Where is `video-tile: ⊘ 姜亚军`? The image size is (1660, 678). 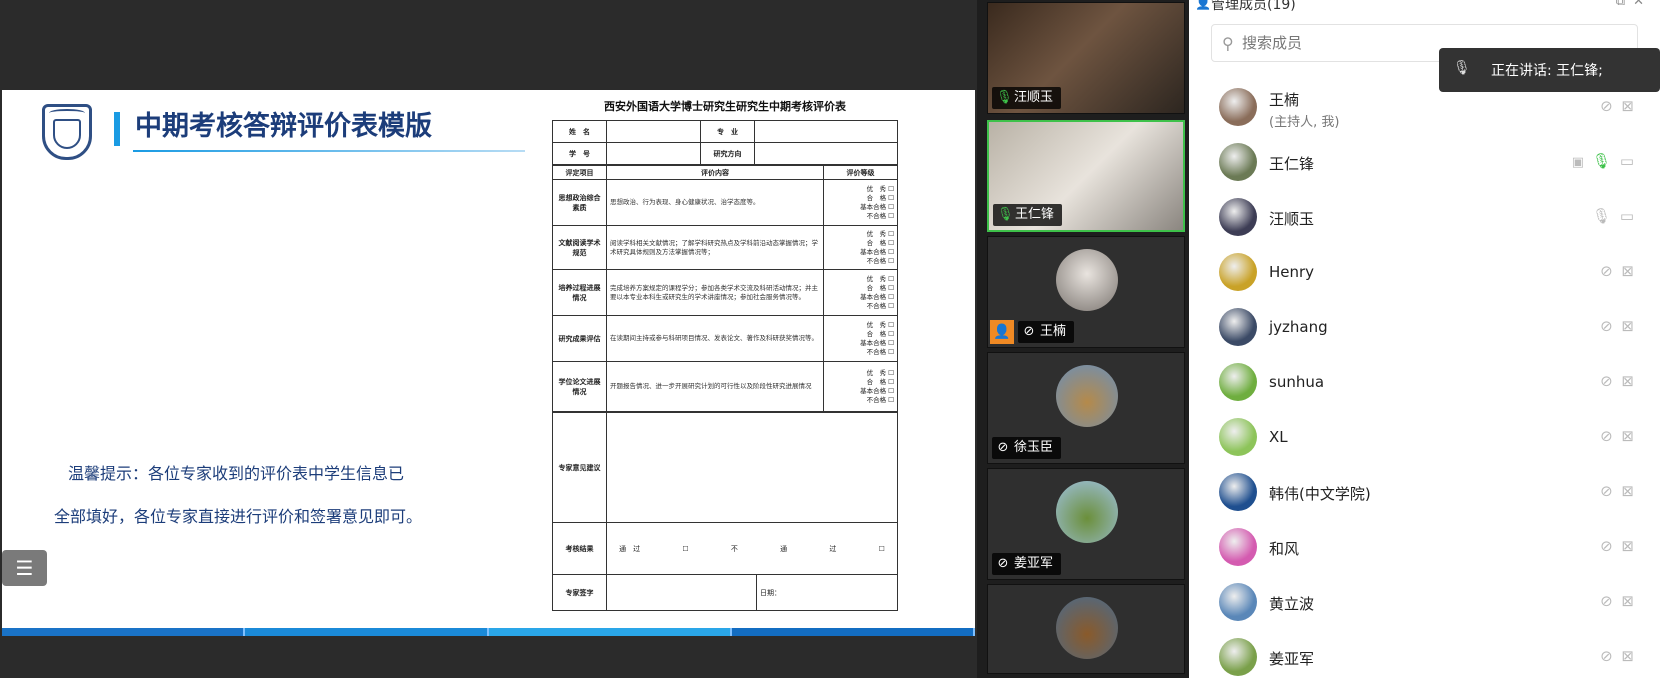 video-tile: ⊘ 姜亚军 is located at coordinates (1086, 524).